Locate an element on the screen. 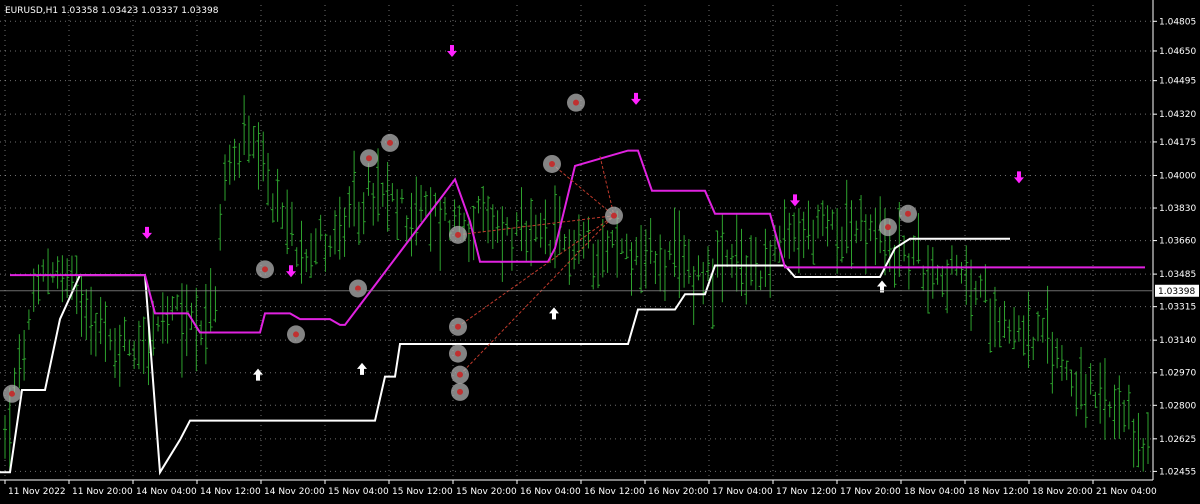 This screenshot has width=1200, height=504. y-tick-label: 1.02800 is located at coordinates (1177, 406).